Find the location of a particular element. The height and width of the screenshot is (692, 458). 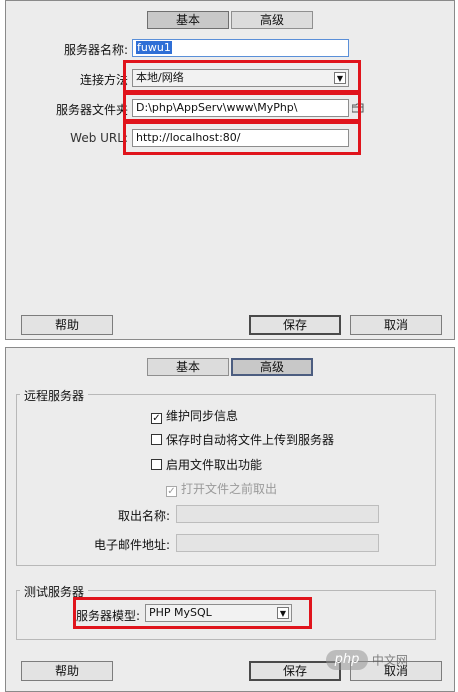

server-folder-label: 服务器文件夹 is located at coordinates (91, 110).